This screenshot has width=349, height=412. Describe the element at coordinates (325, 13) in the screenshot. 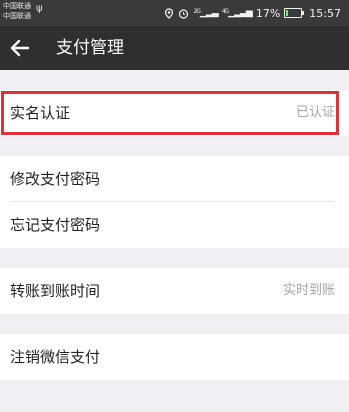

I see `clock: 15:57` at that location.